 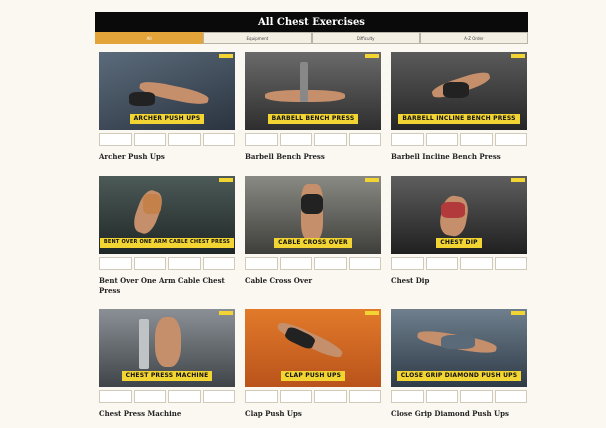 I want to click on exercise-thumbnail: ARCHER PUSH UPS, so click(x=167, y=91).